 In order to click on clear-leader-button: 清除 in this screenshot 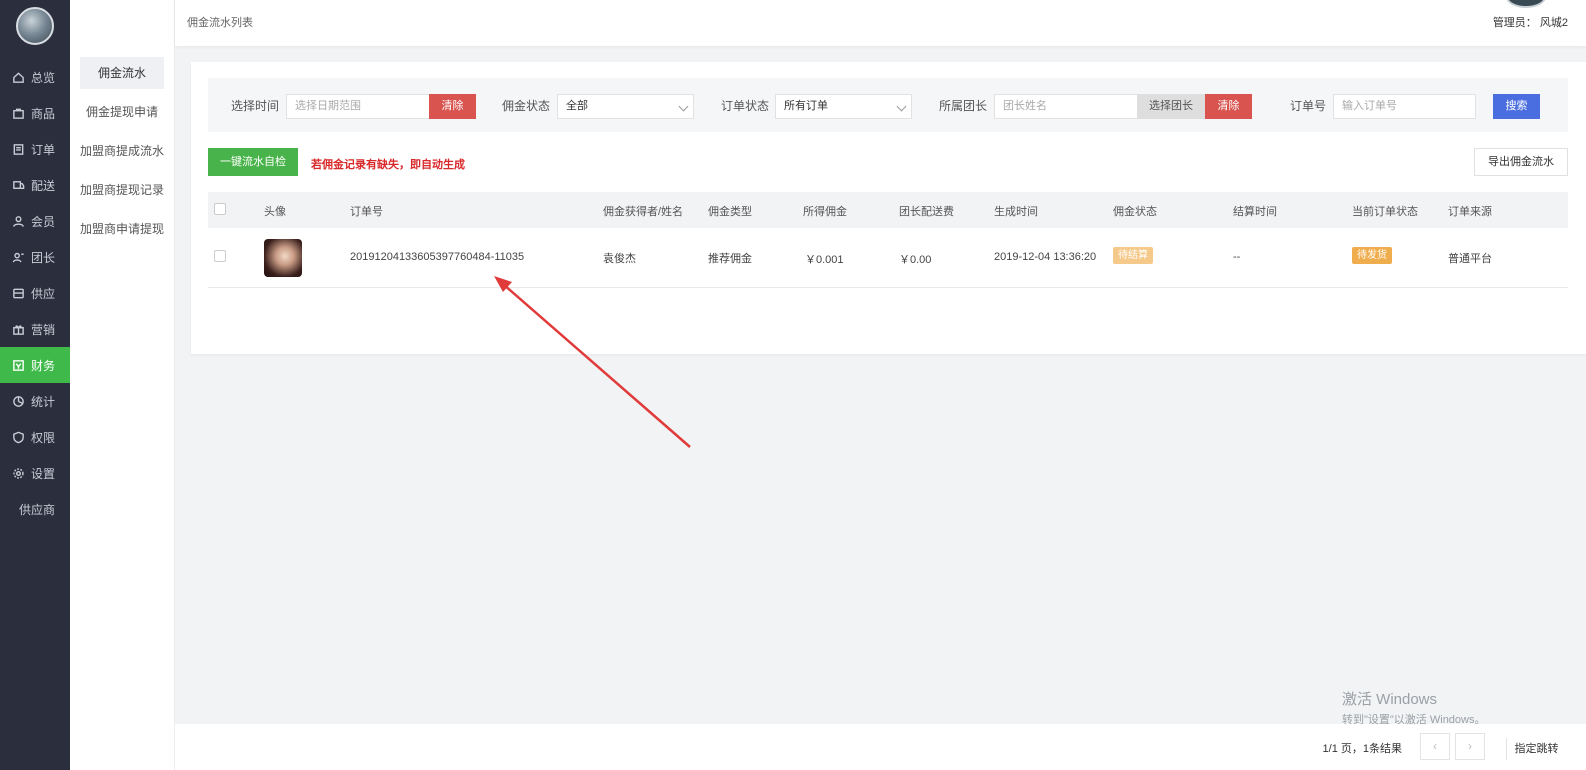, I will do `click(1228, 106)`.